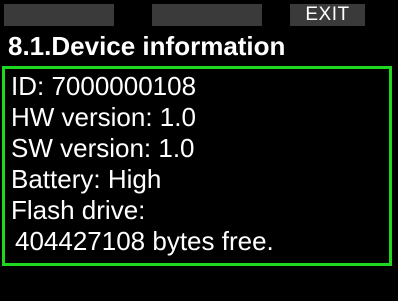 The width and height of the screenshot is (398, 301). What do you see at coordinates (103, 117) in the screenshot?
I see `hw-version: HW version: 1.0` at bounding box center [103, 117].